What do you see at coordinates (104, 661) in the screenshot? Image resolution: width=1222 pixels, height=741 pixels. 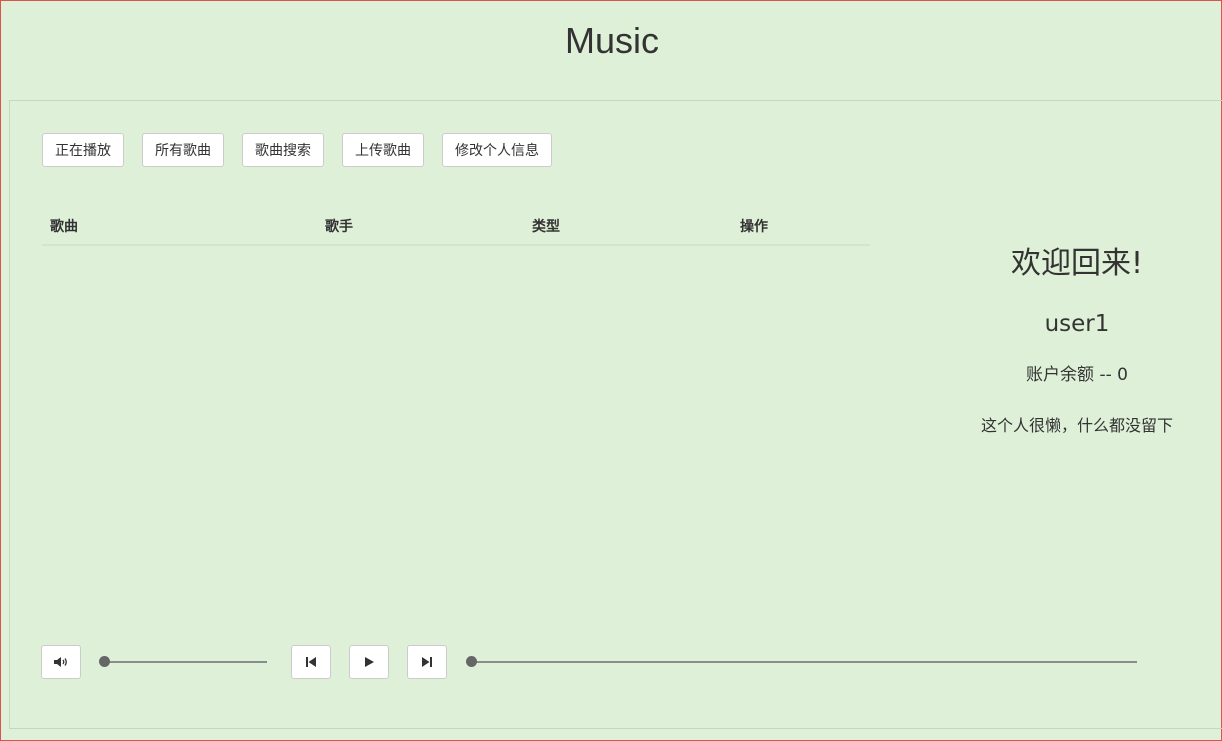 I see `volume-slider-handle` at bounding box center [104, 661].